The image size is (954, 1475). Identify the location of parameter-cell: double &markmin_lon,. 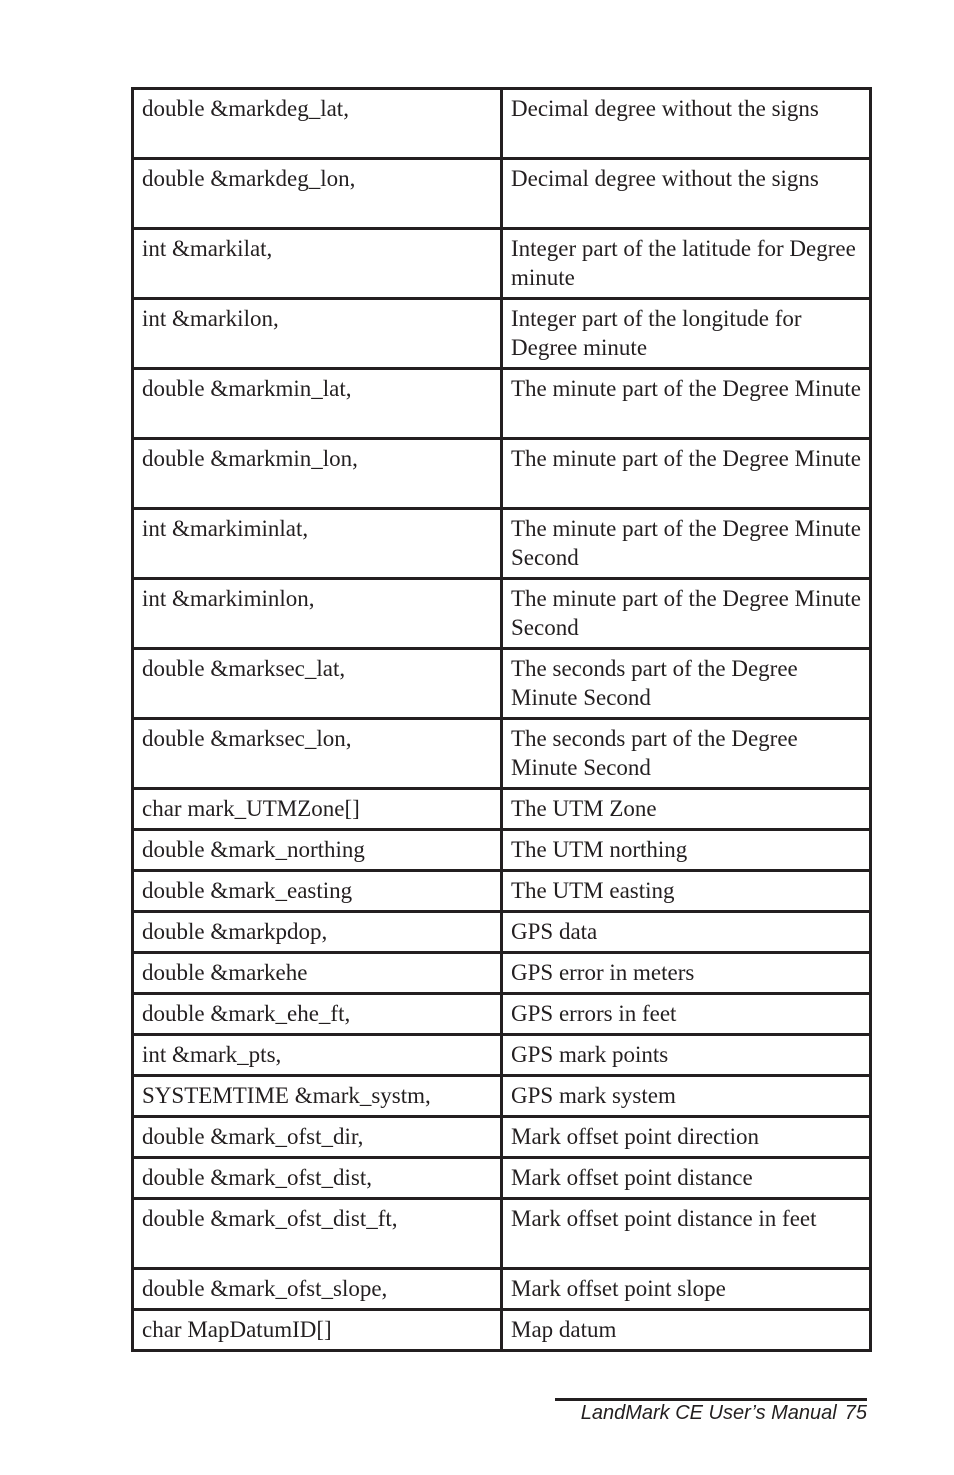
(317, 473).